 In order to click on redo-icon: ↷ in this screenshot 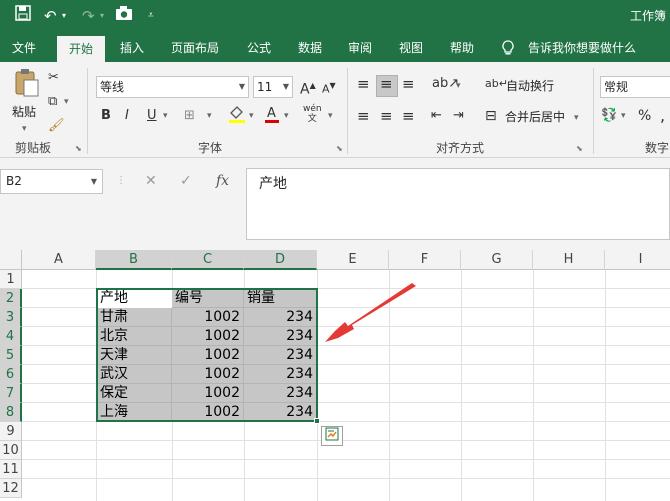, I will do `click(88, 16)`.